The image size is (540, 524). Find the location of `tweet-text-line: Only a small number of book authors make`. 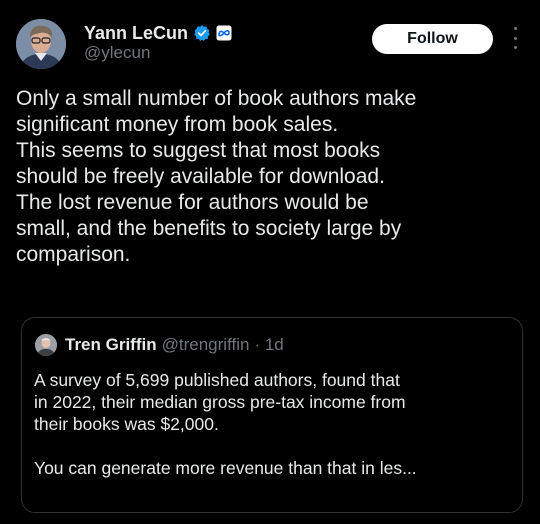

tweet-text-line: Only a small number of book authors make is located at coordinates (216, 98).